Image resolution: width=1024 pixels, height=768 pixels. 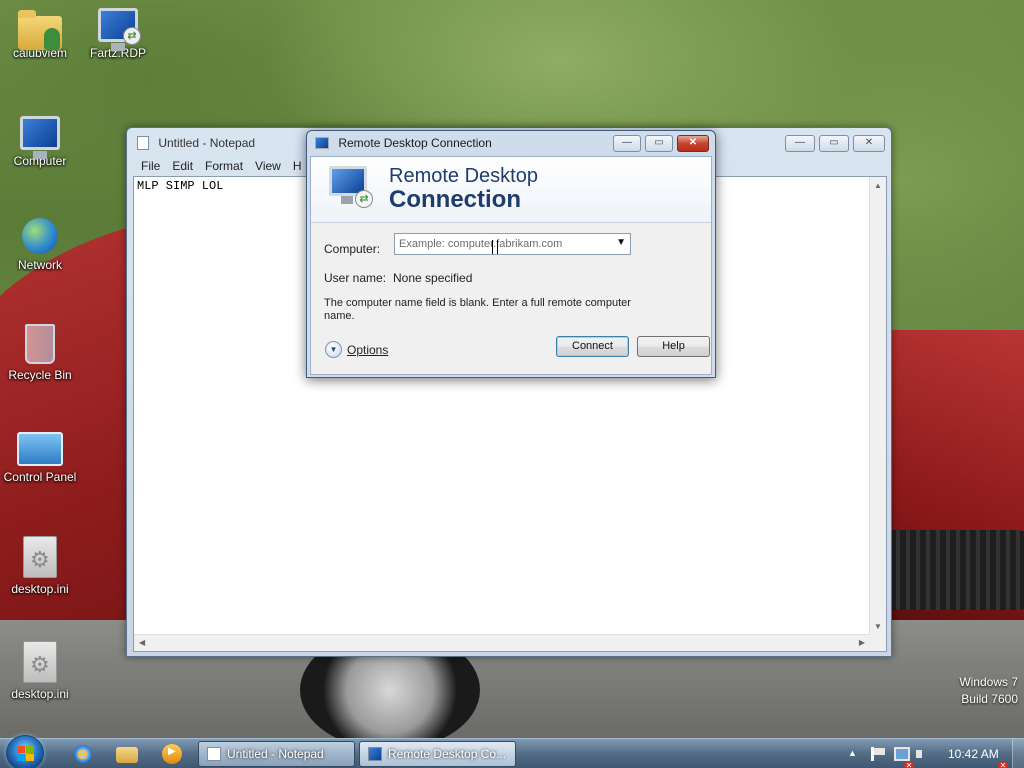 I want to click on computer-combobox: Example: computer.fabrikam.com ▼, so click(x=512, y=244).